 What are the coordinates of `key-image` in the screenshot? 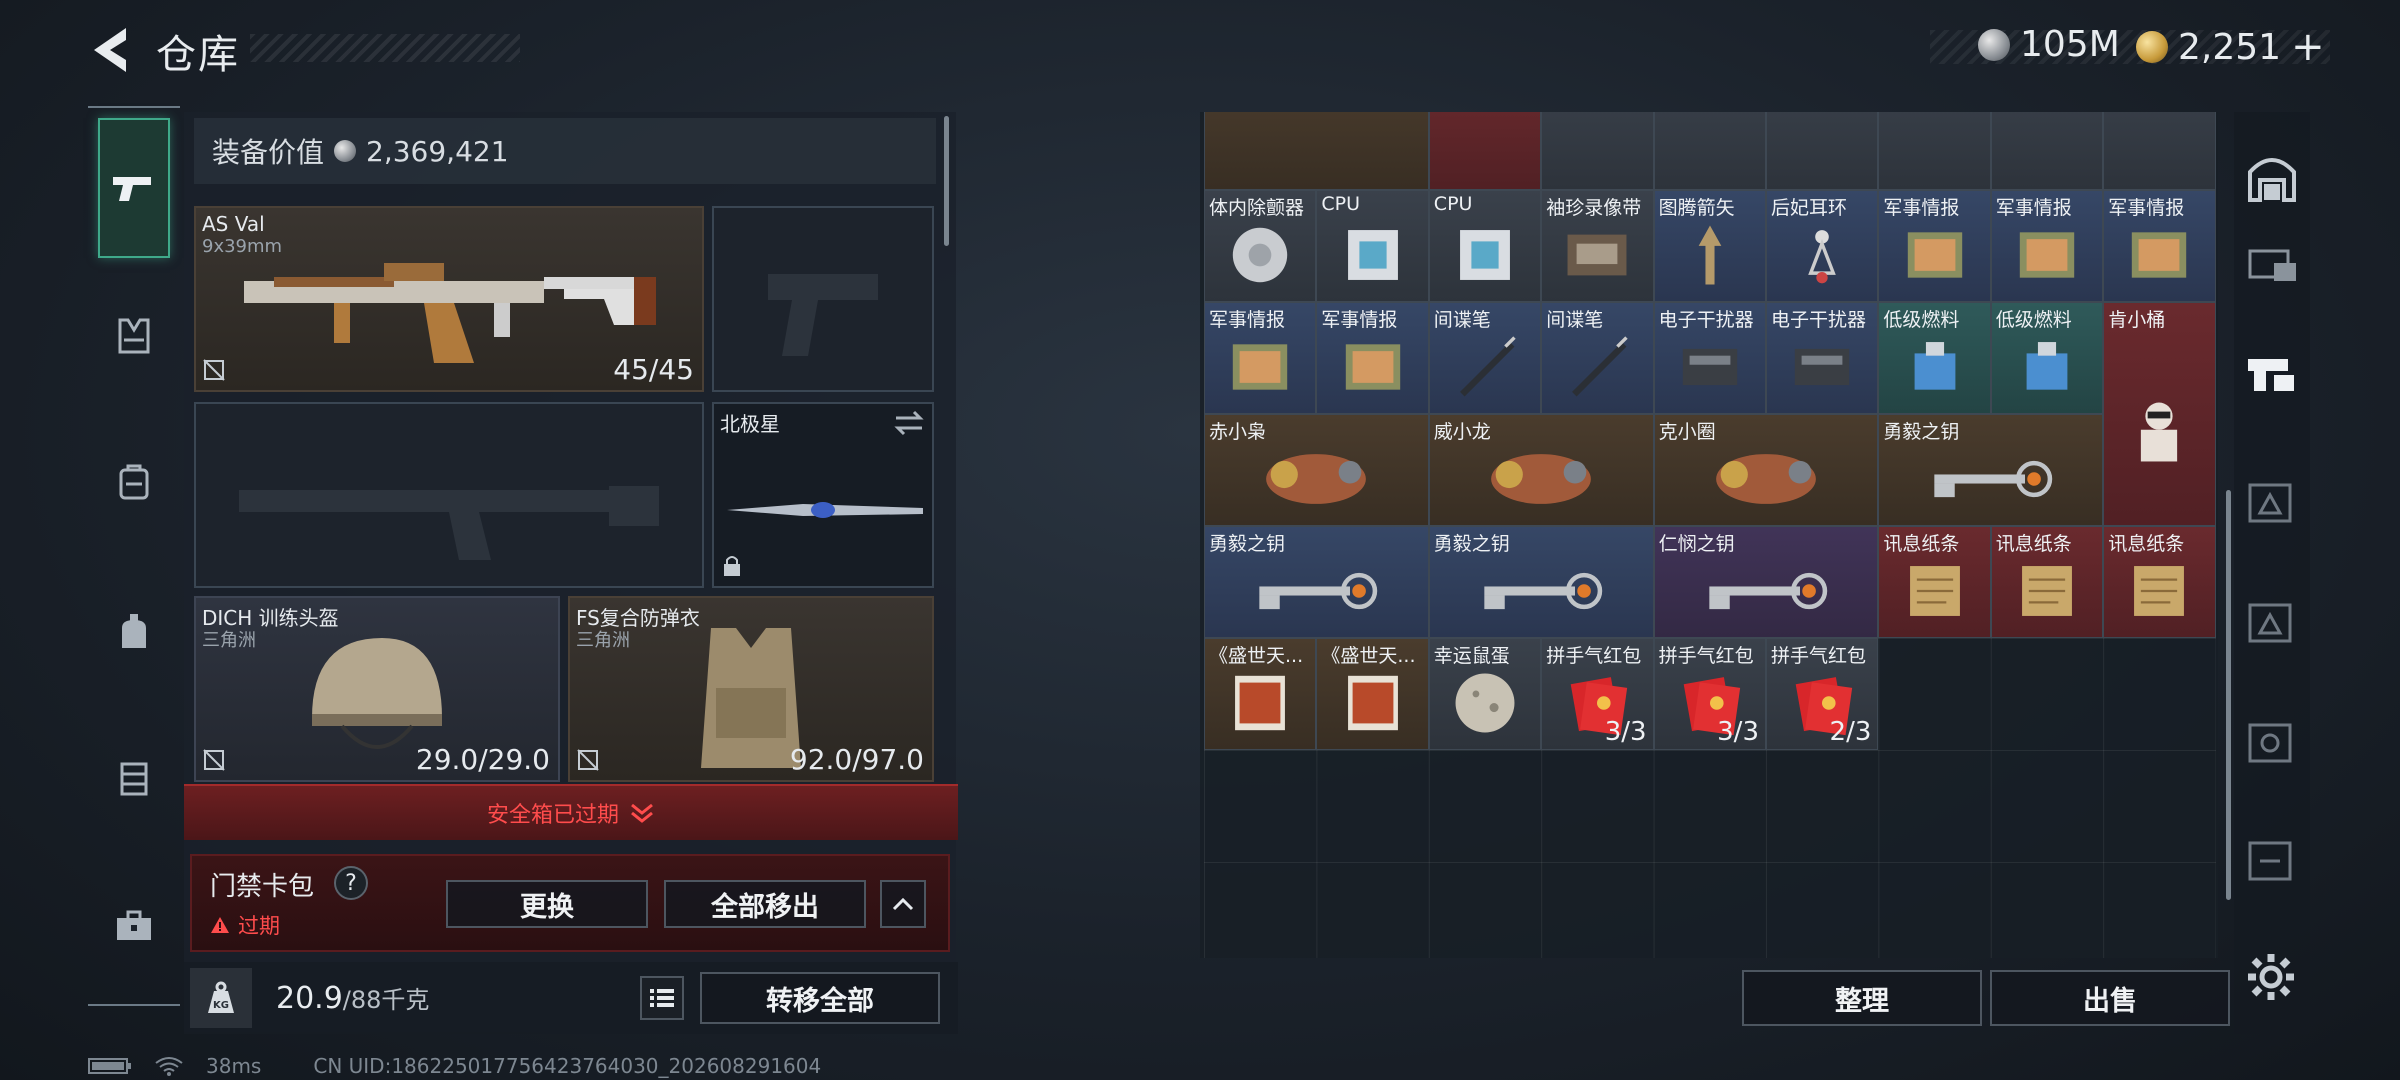 It's located at (1768, 590).